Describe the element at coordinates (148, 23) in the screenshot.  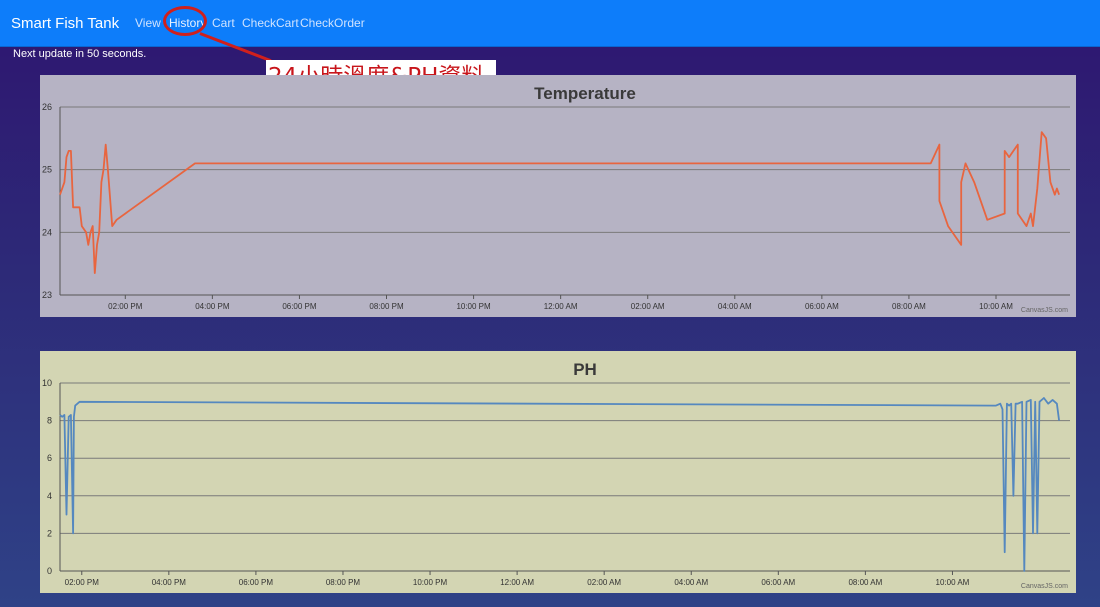
I see `nav-link-view: View` at that location.